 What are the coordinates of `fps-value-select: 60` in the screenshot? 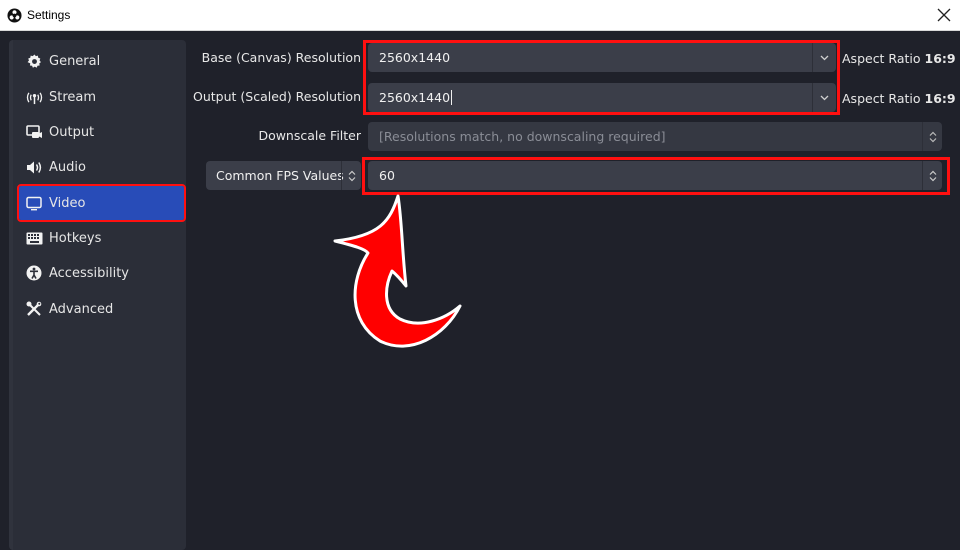 It's located at (655, 175).